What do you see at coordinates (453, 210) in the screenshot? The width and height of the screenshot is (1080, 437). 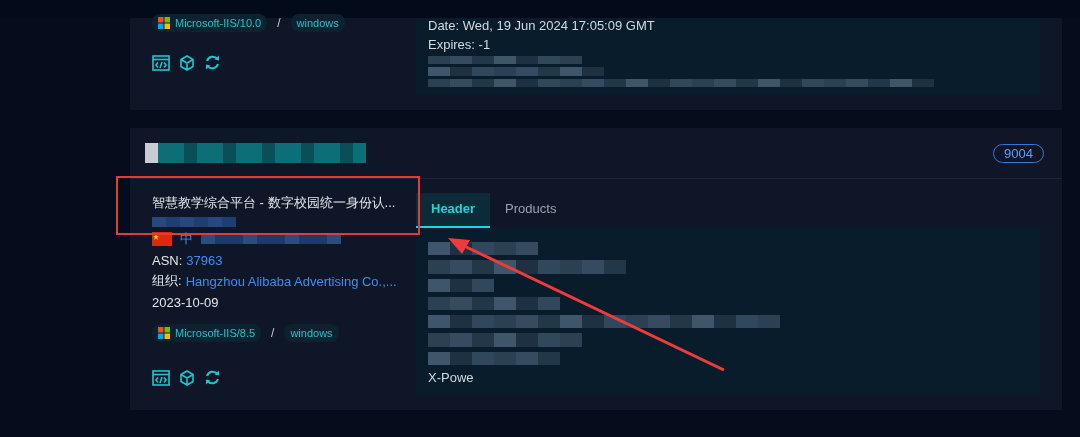 I see `tab: Header` at bounding box center [453, 210].